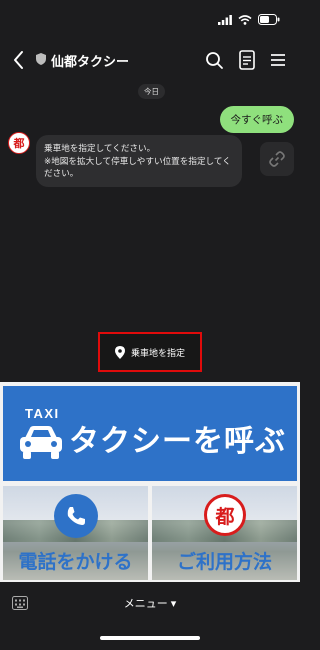 This screenshot has height=650, width=320. What do you see at coordinates (150, 603) in the screenshot?
I see `menu-toggle-button: メニュー ▾` at bounding box center [150, 603].